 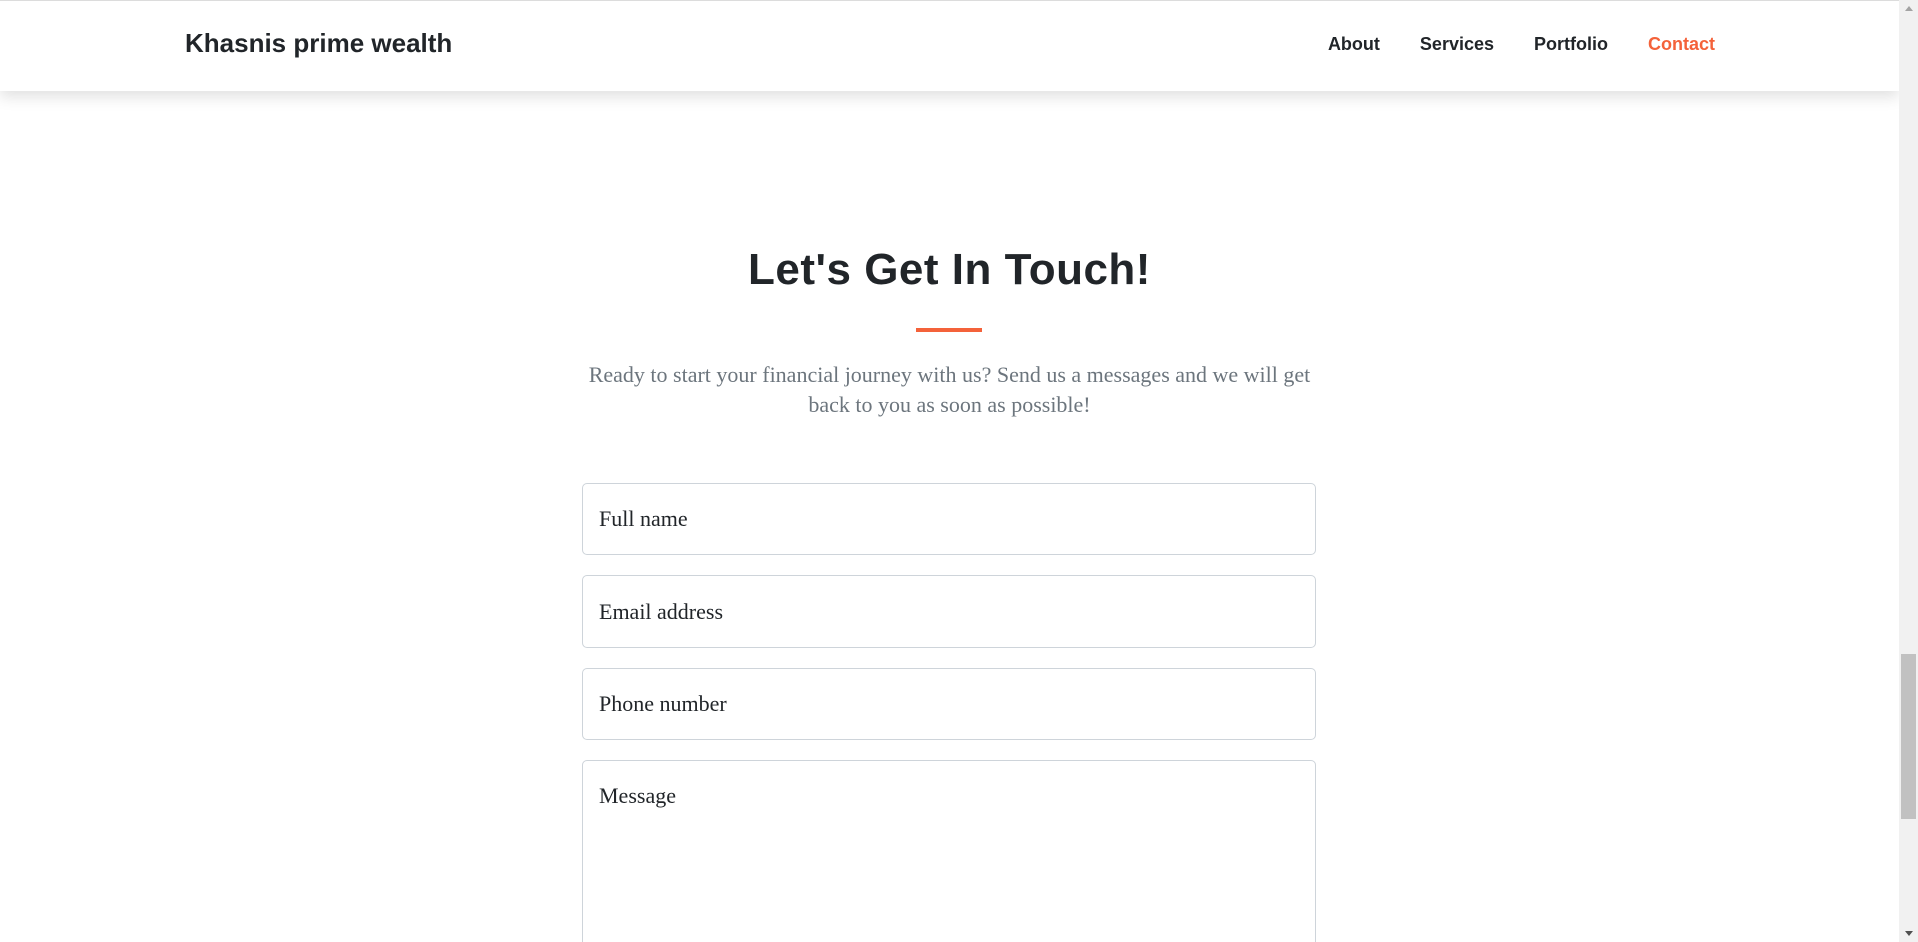 I want to click on nav-link-about: About, so click(x=1354, y=44).